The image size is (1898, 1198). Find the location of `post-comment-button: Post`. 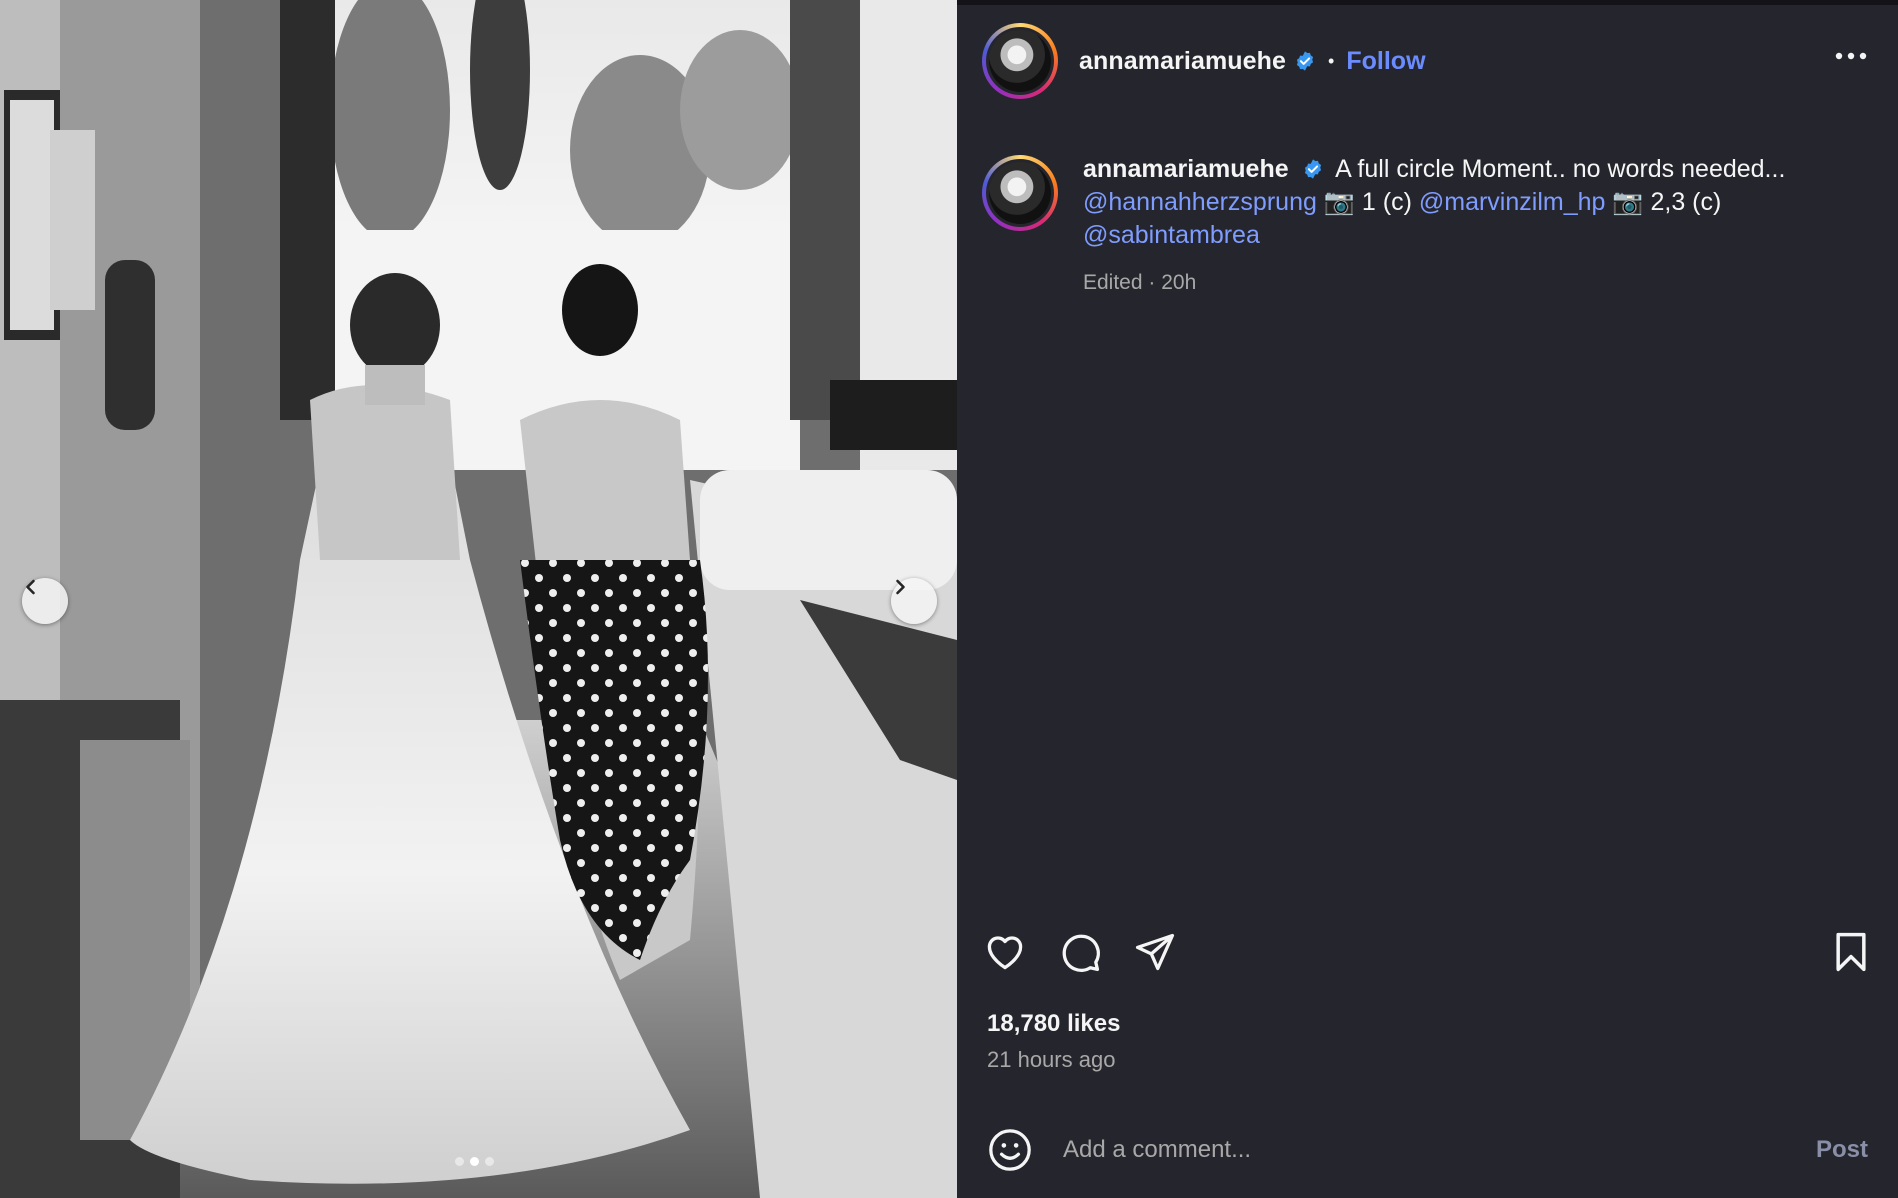

post-comment-button: Post is located at coordinates (1842, 1150).